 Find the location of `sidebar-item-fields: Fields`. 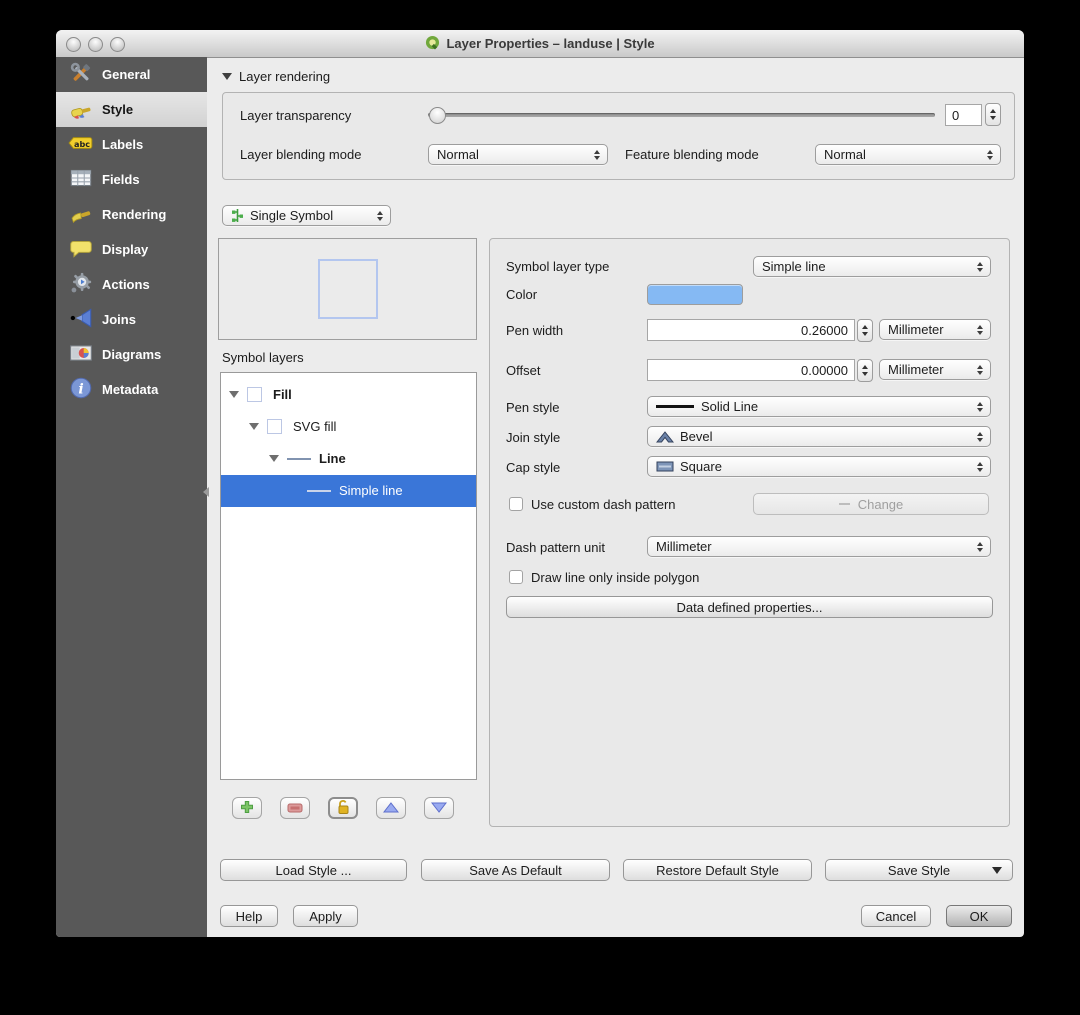

sidebar-item-fields: Fields is located at coordinates (131, 179).